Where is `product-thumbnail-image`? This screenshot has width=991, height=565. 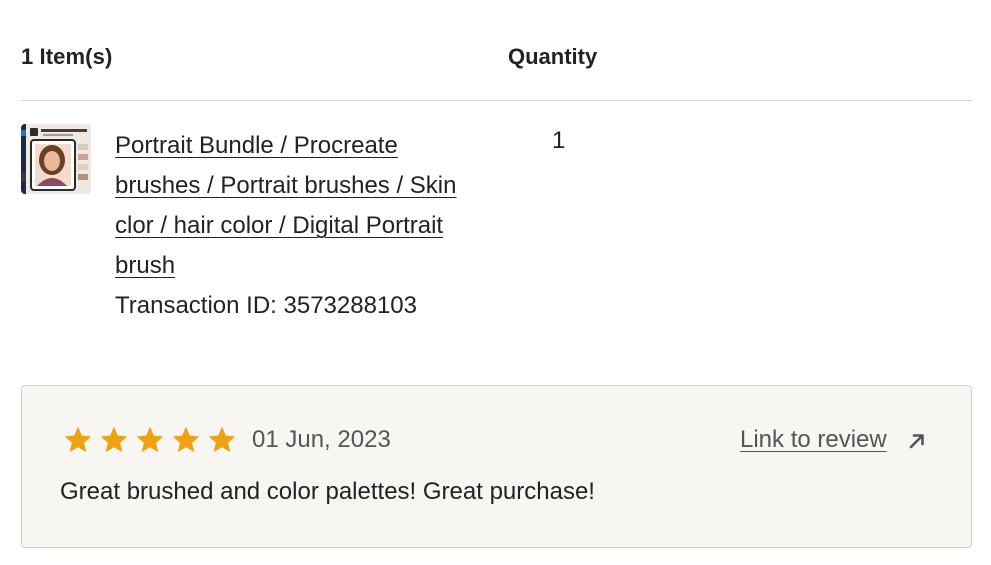 product-thumbnail-image is located at coordinates (56, 159).